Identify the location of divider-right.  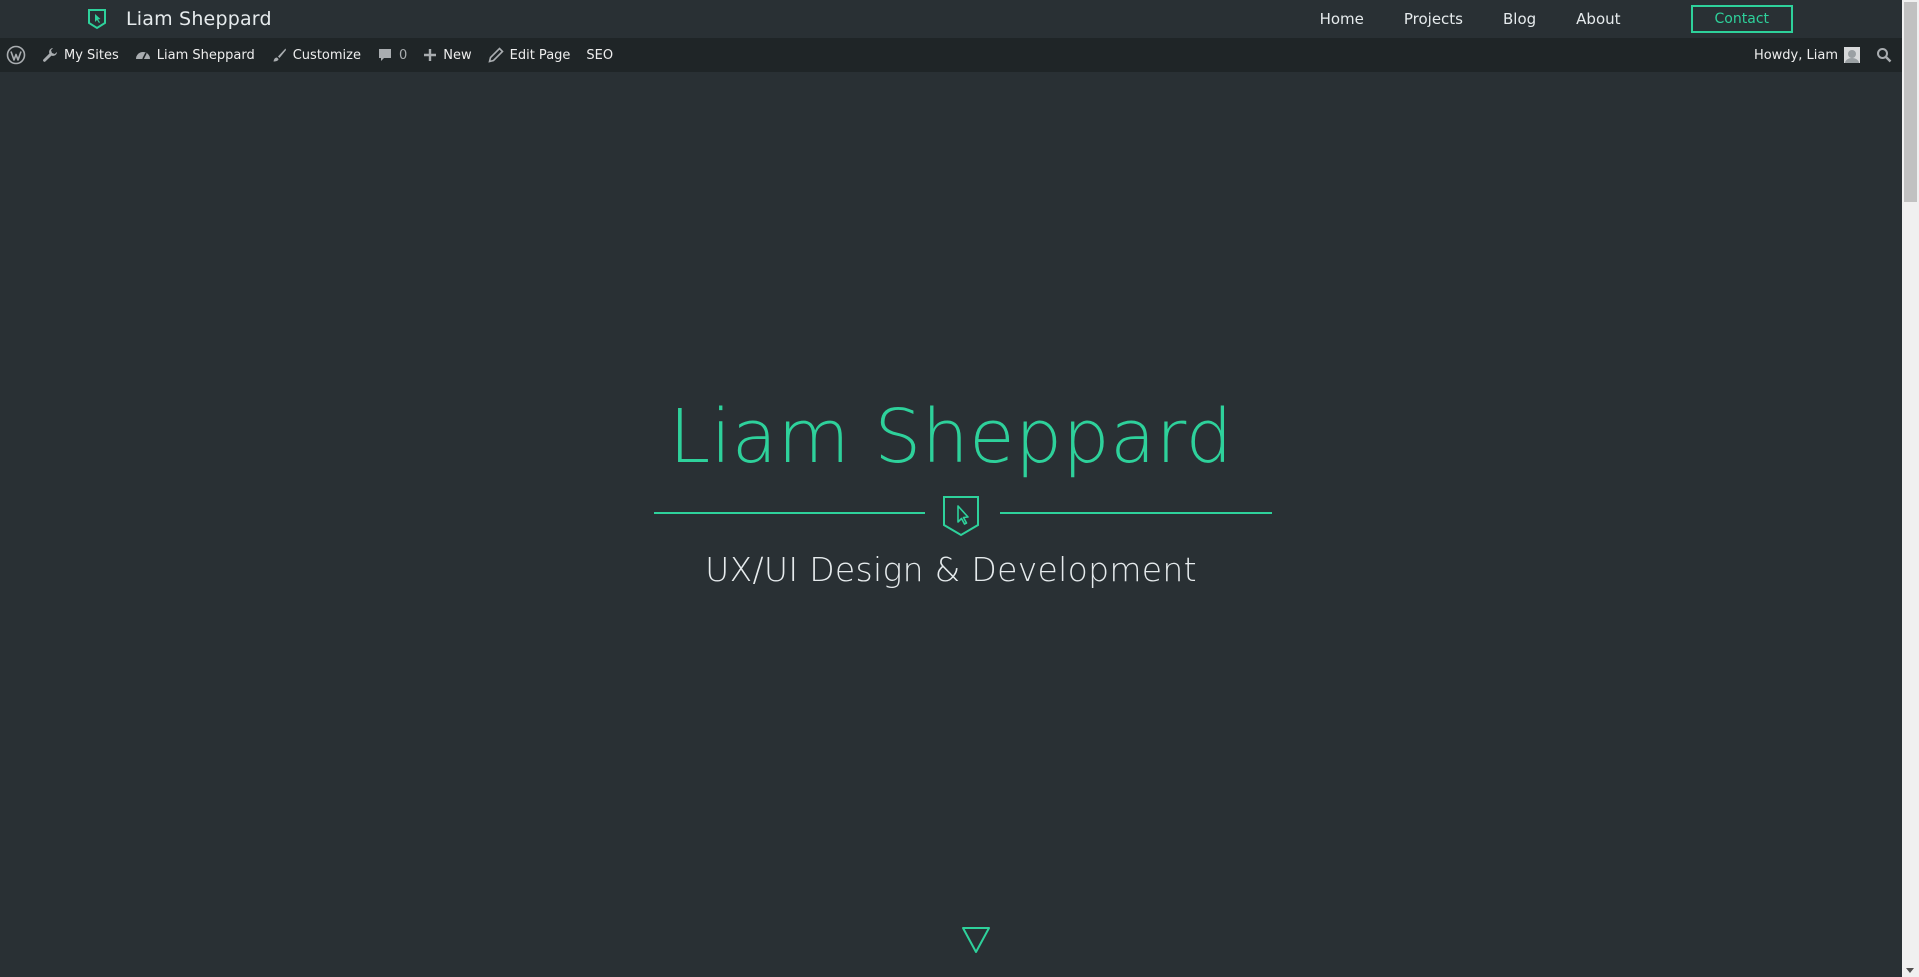
(1136, 513).